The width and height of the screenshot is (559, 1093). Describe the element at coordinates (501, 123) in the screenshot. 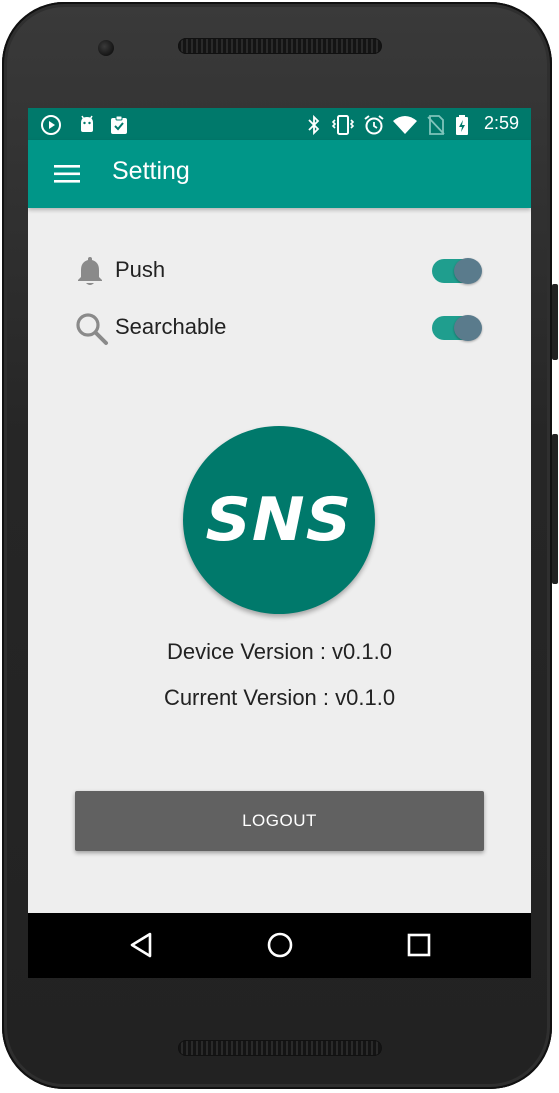

I see `status-time: 2:59` at that location.